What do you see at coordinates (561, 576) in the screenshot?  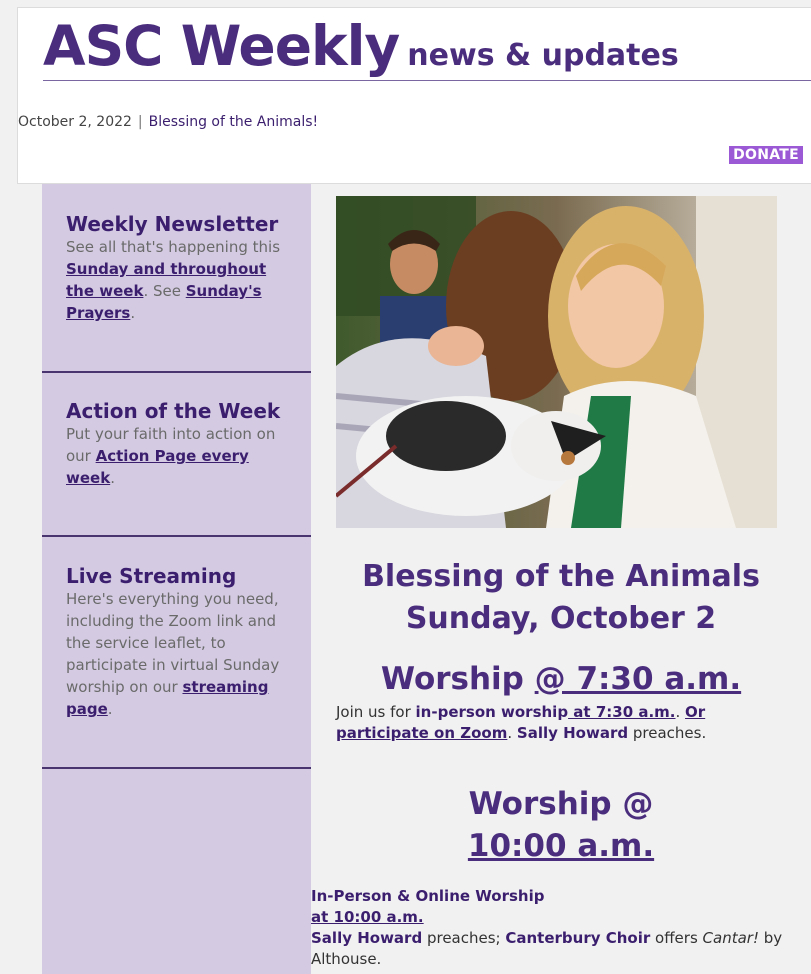 I see `event-title-line: Blessing of the Animals` at bounding box center [561, 576].